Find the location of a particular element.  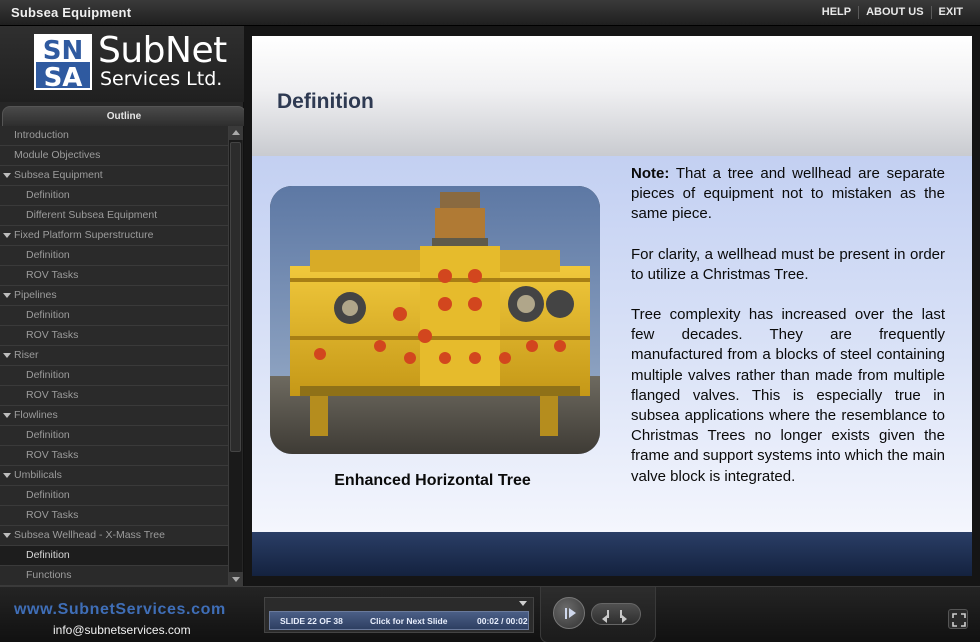

play-bar-icon is located at coordinates (566, 613).